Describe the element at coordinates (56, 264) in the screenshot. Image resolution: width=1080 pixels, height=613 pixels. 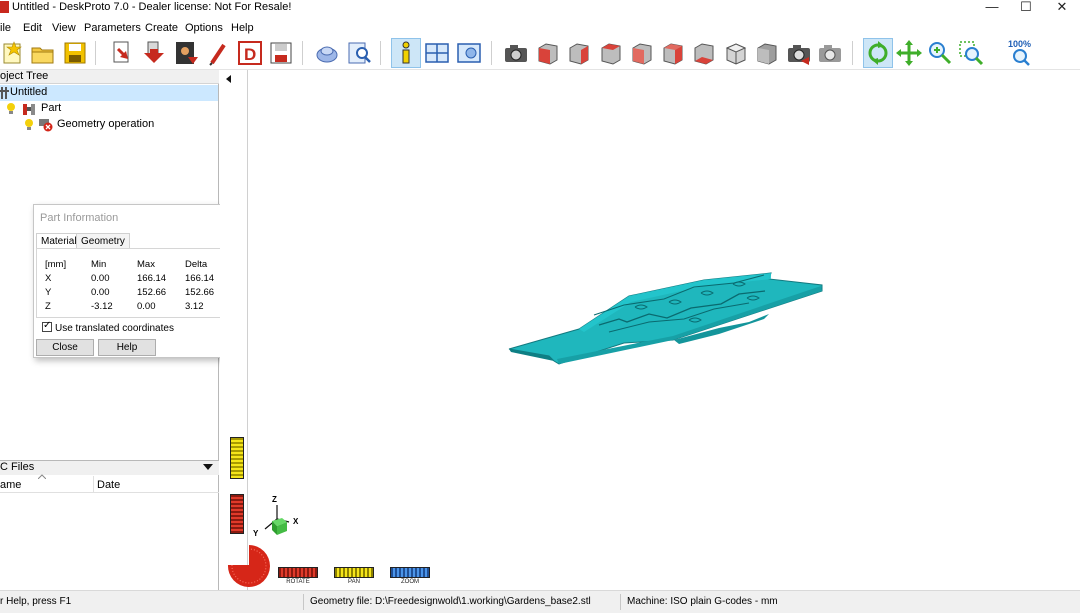
I see `table-header-unit: [mm]` at that location.